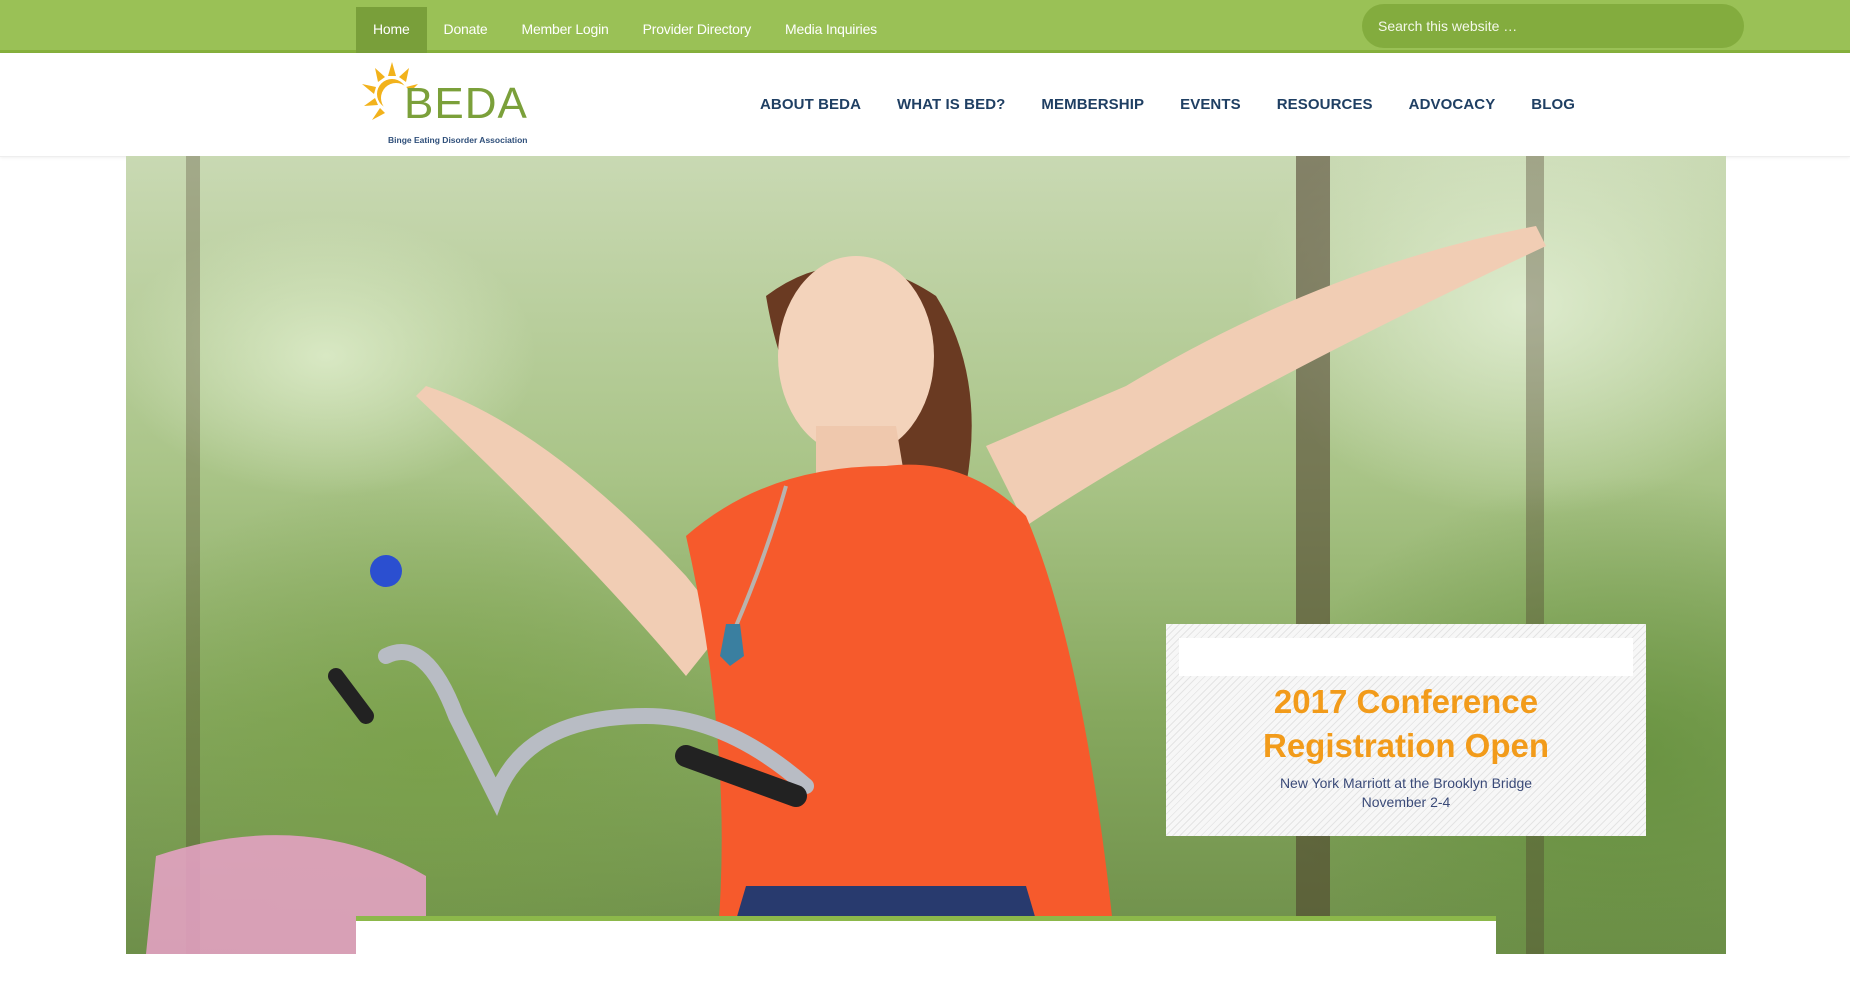 The image size is (1850, 1004). What do you see at coordinates (466, 103) in the screenshot?
I see `logo-wordmark: BEDA` at bounding box center [466, 103].